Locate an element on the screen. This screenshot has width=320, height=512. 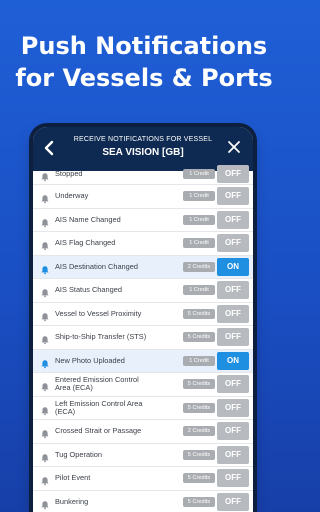
notification-label: Tug Operation is located at coordinates (78, 454).